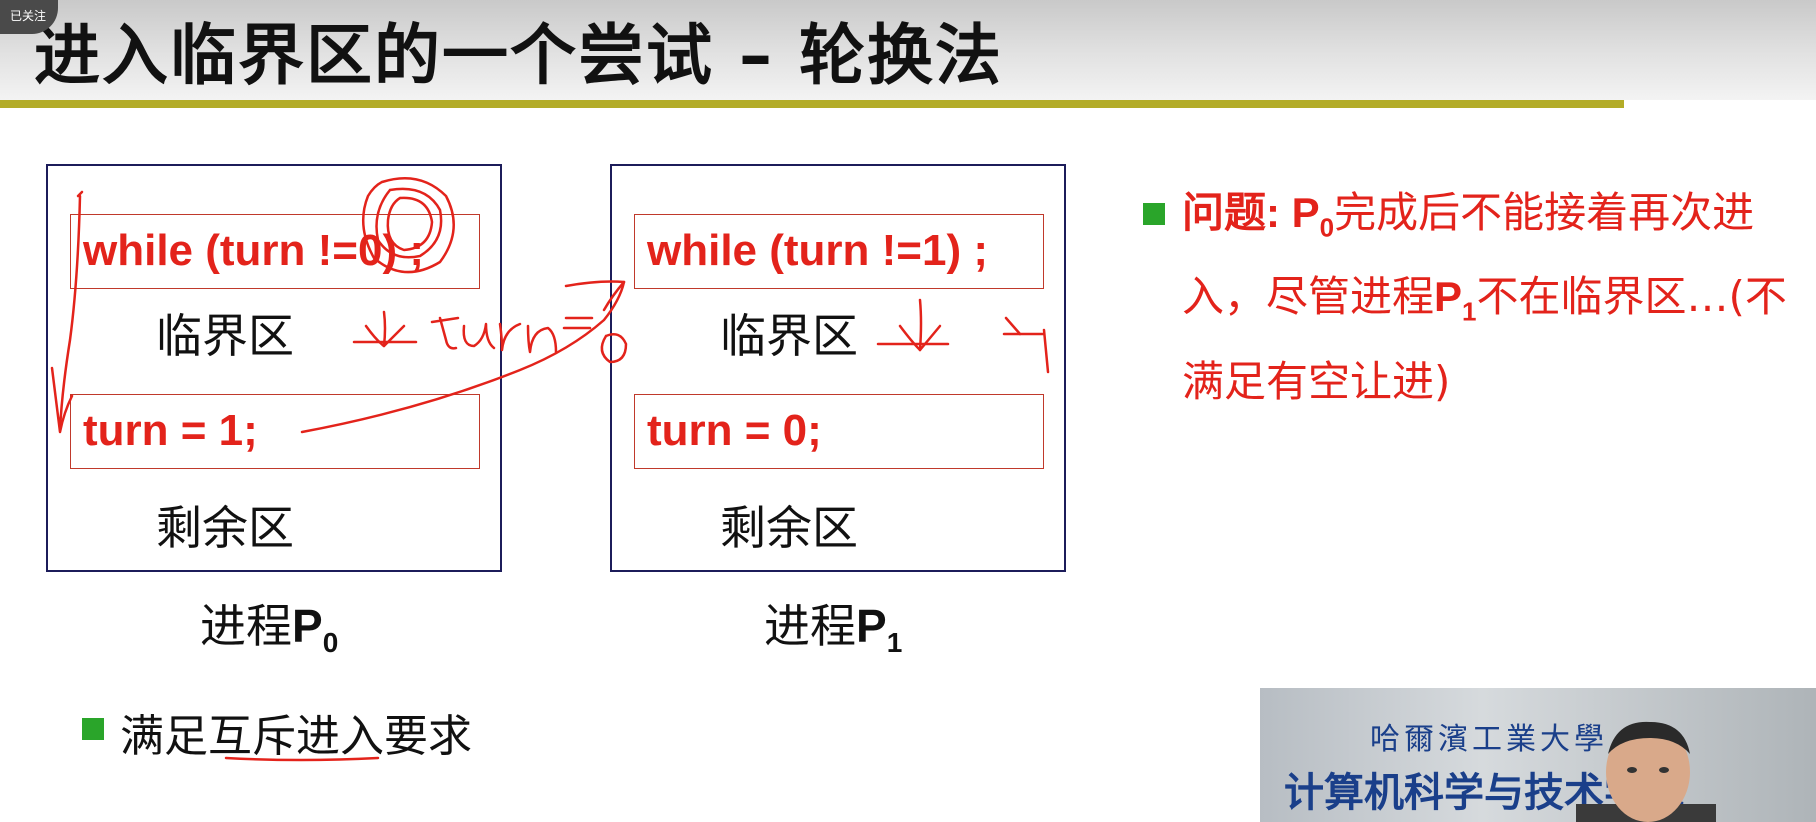 The image size is (1816, 822). Describe the element at coordinates (810, 626) in the screenshot. I see `p1-caption-prefix: 进程` at that location.